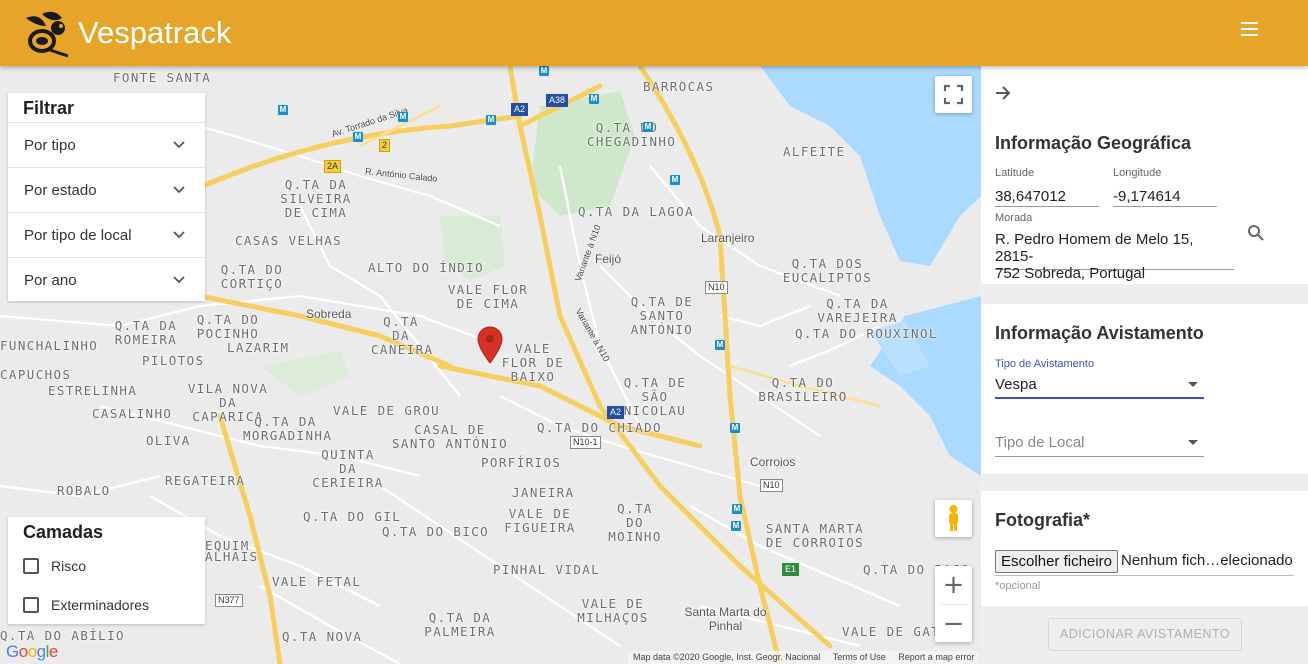 This screenshot has width=1308, height=664. What do you see at coordinates (613, 610) in the screenshot?
I see `map-label: VALE DE MILHAÇOS` at bounding box center [613, 610].